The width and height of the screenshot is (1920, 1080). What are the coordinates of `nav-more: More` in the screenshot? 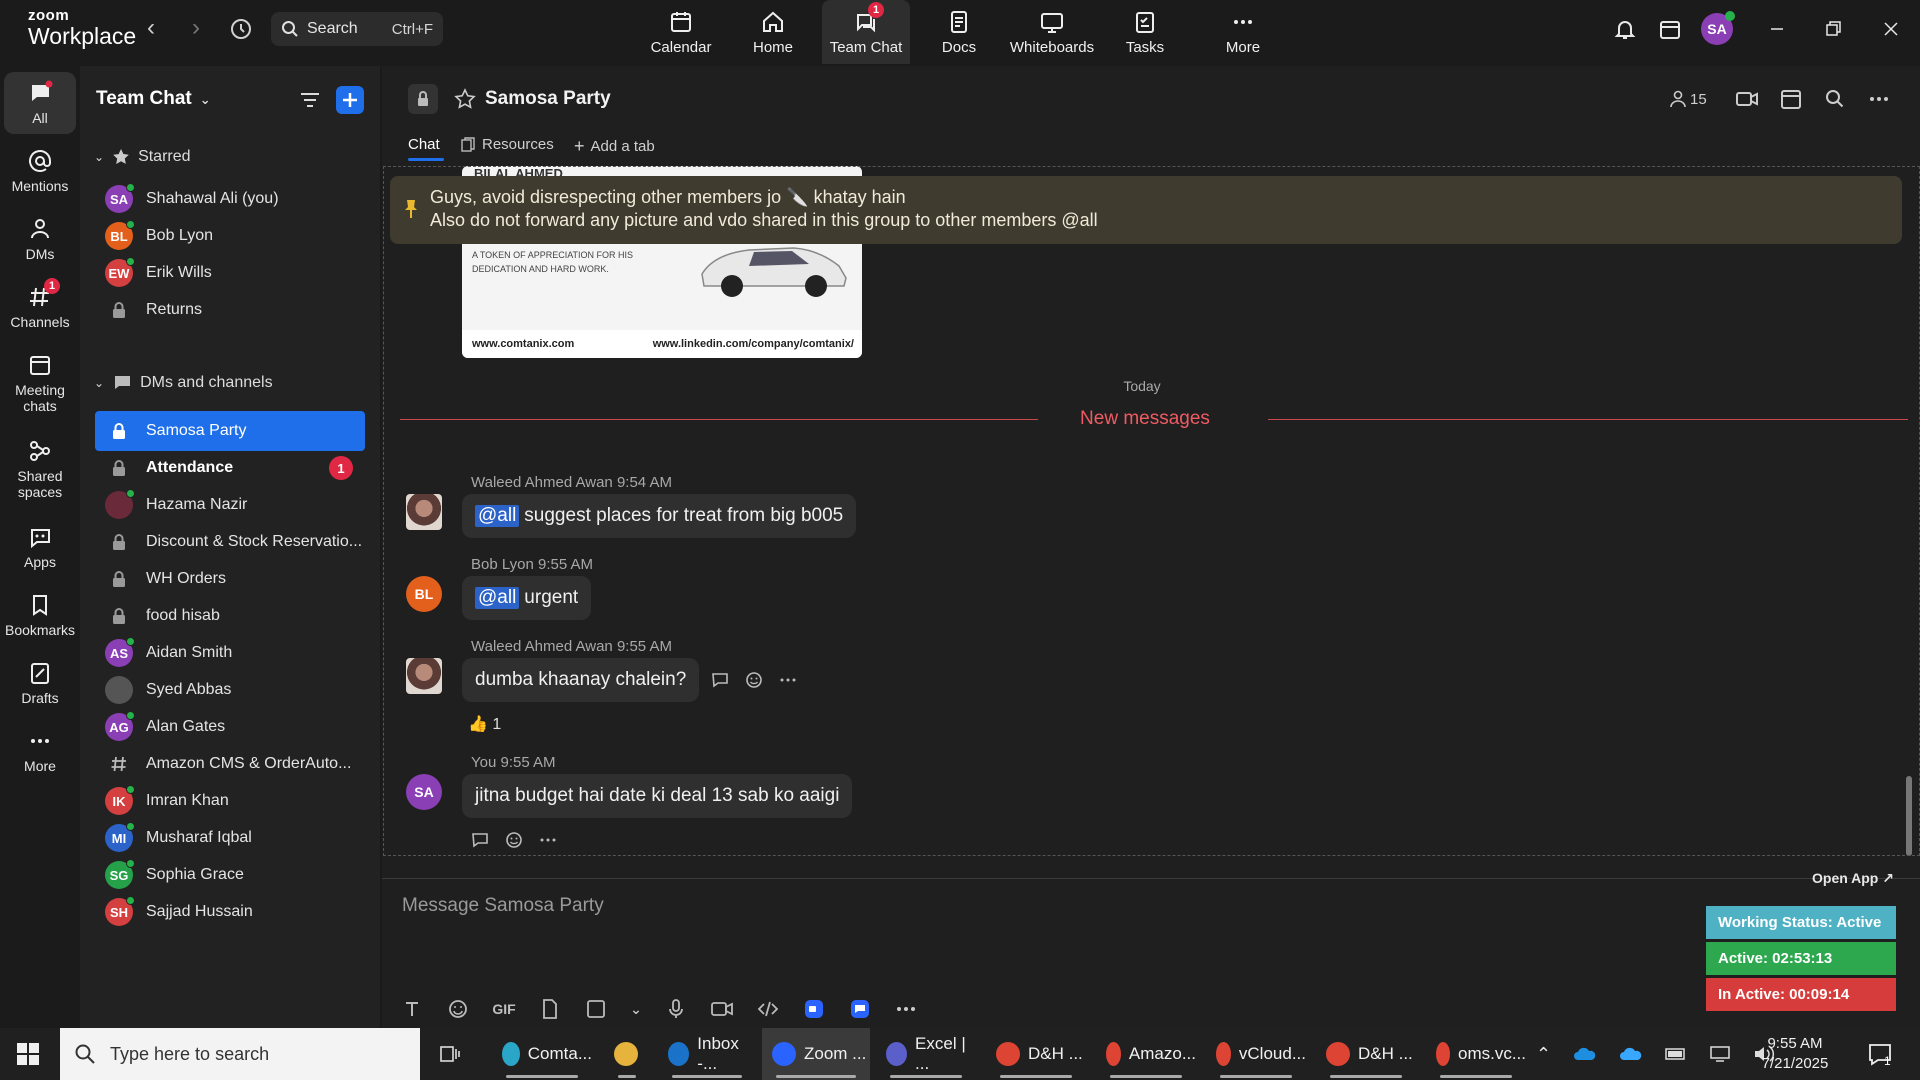 It's located at (1243, 32).